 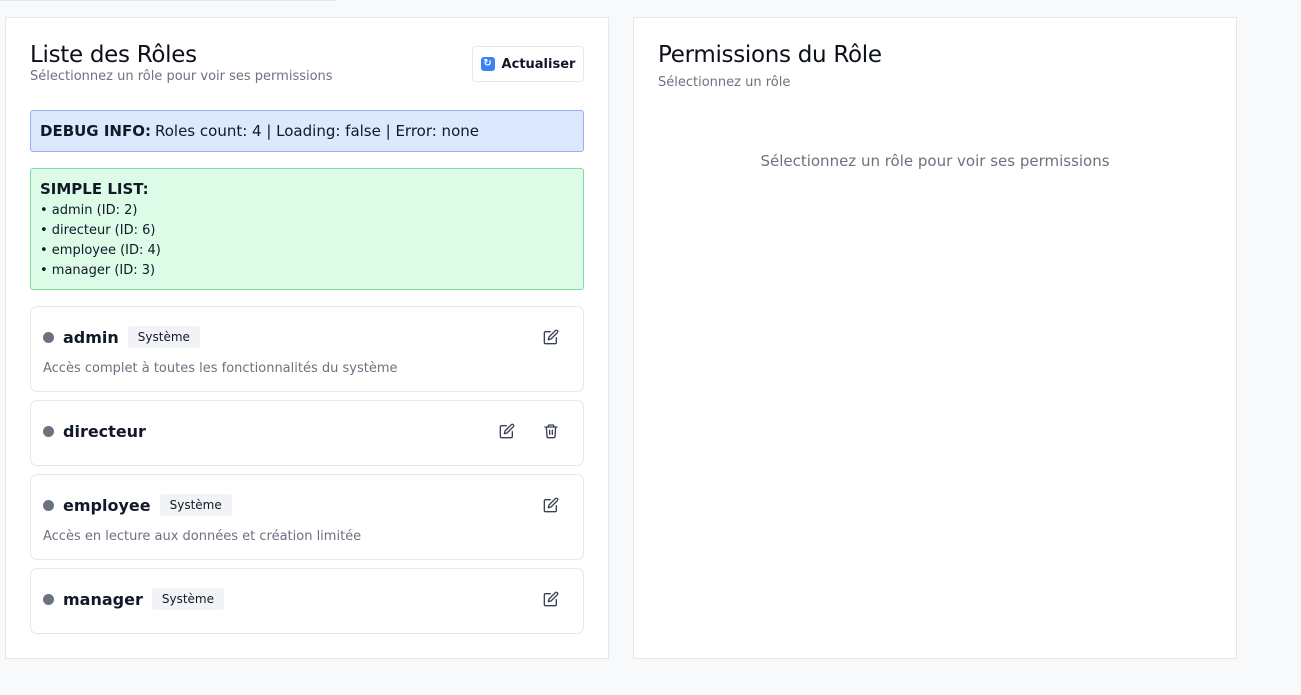 What do you see at coordinates (538, 64) in the screenshot?
I see `refresh-button-label: Actualiser` at bounding box center [538, 64].